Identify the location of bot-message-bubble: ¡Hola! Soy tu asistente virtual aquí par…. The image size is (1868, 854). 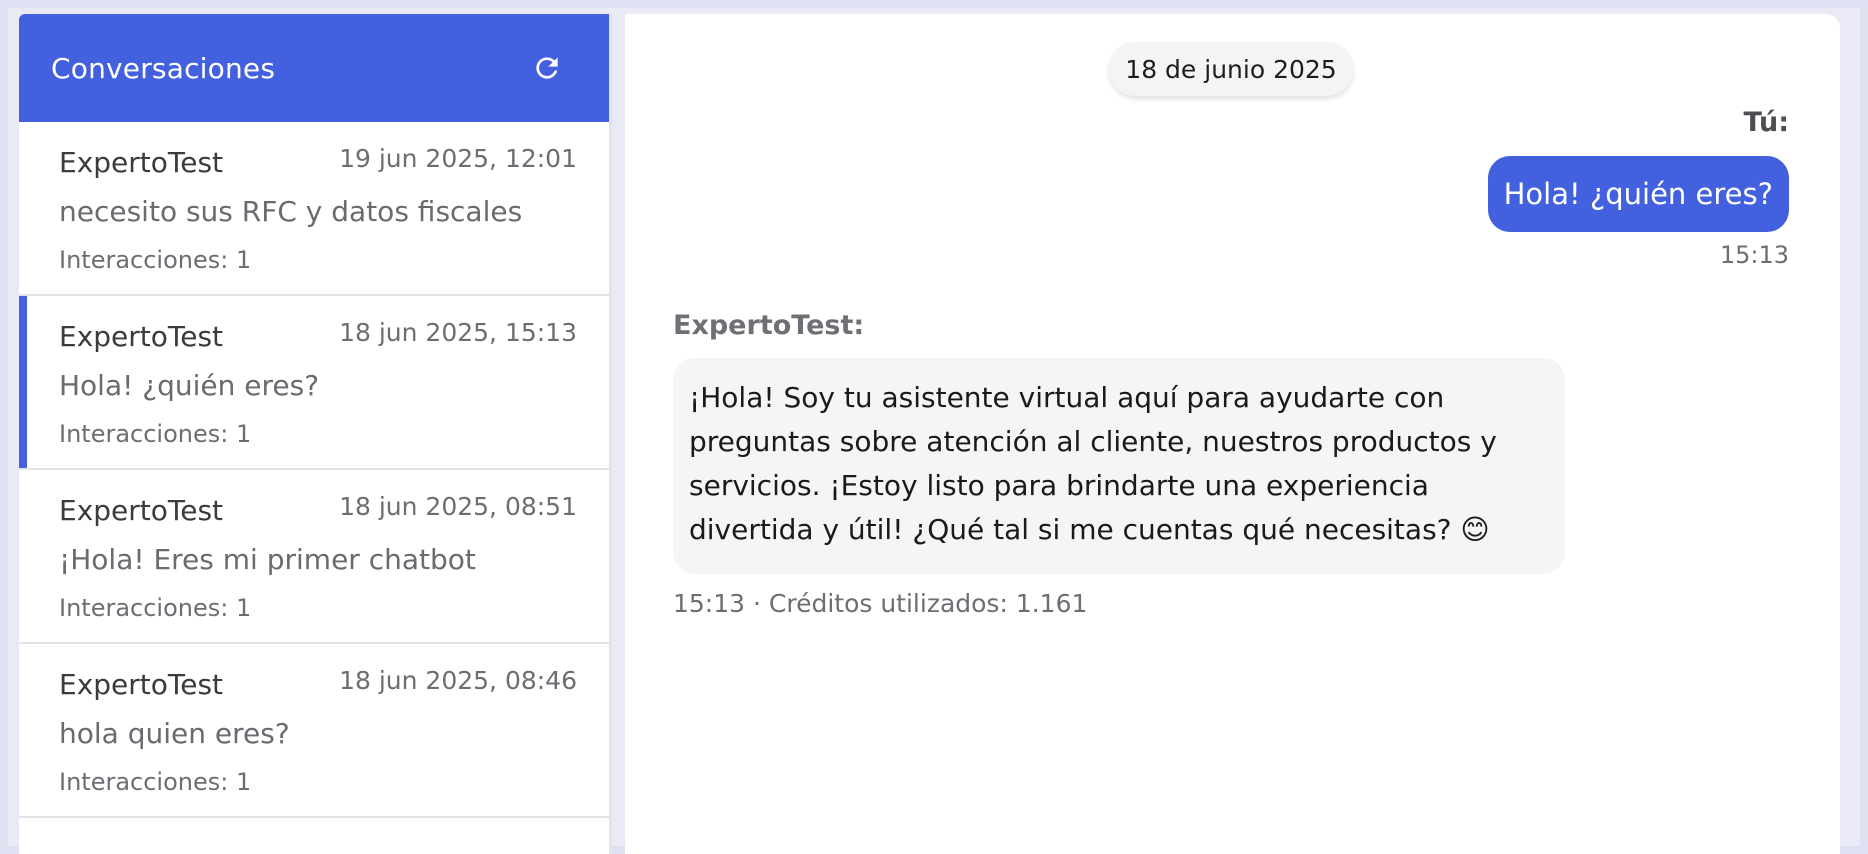
(1119, 466).